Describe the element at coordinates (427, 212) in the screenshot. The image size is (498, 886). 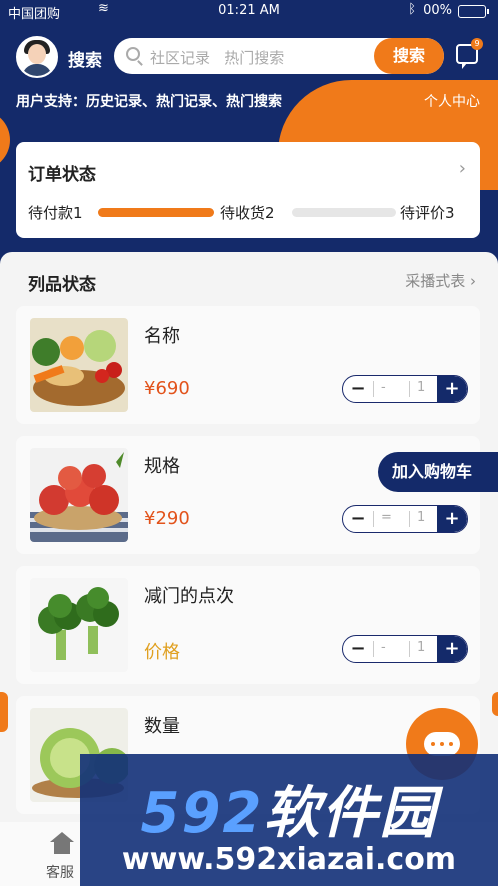
I see `order-step-pending-review: 待评价3` at that location.